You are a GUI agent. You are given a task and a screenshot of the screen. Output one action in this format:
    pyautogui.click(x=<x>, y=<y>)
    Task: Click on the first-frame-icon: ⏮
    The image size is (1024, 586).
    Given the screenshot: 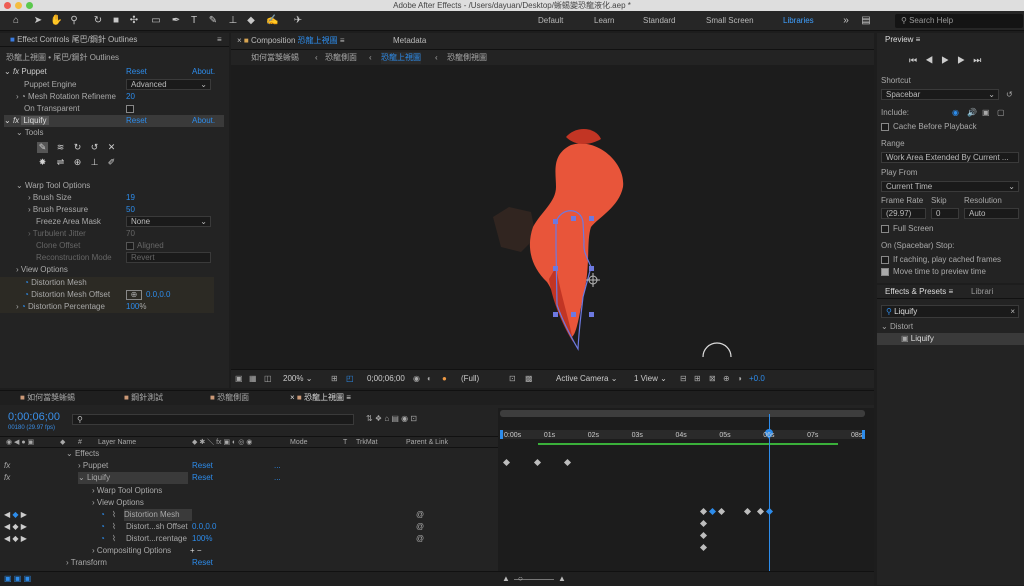 What is the action you would take?
    pyautogui.click(x=917, y=60)
    